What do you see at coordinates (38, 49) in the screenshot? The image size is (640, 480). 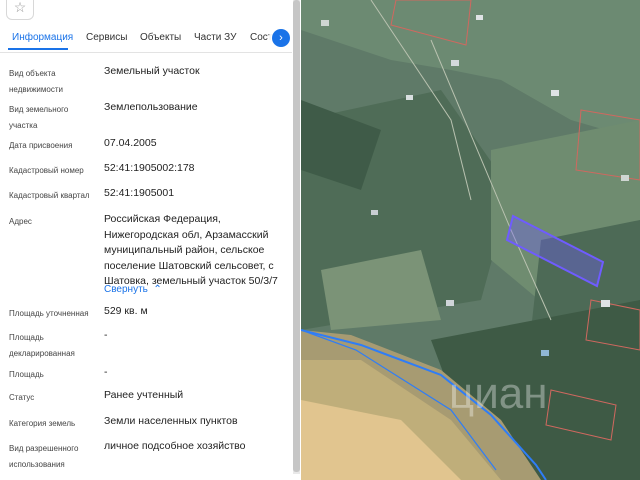 I see `active-tab-indicator` at bounding box center [38, 49].